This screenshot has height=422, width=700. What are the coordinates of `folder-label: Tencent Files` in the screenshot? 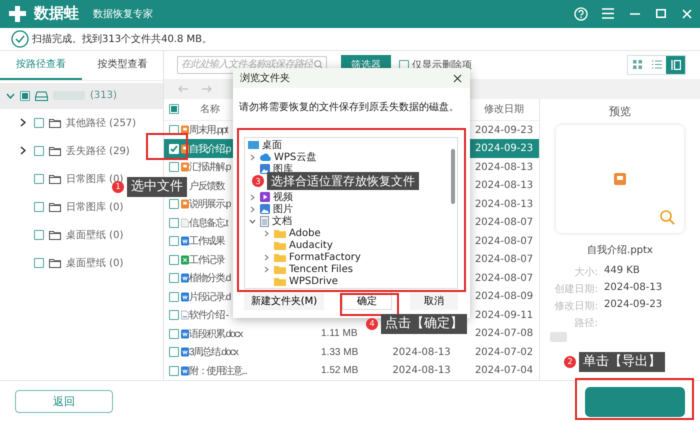 It's located at (321, 269).